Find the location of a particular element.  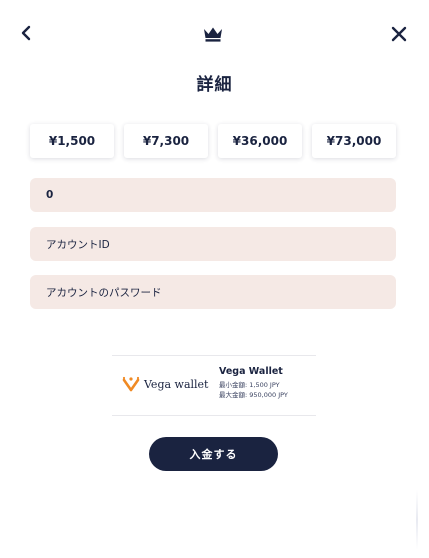

account-id-input: アカウントID is located at coordinates (213, 244).